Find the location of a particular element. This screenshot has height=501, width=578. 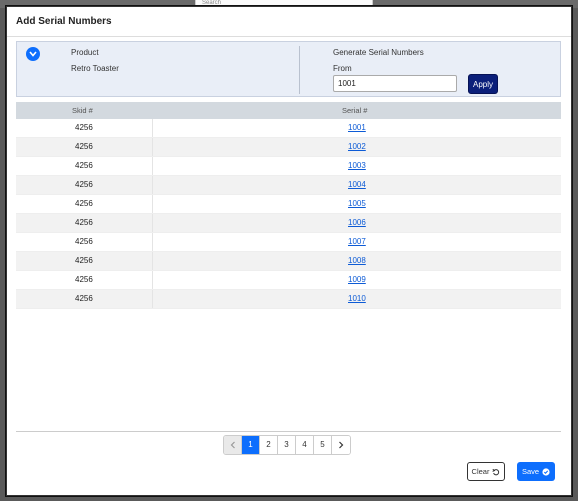

page-button-1: 1 is located at coordinates (251, 445).